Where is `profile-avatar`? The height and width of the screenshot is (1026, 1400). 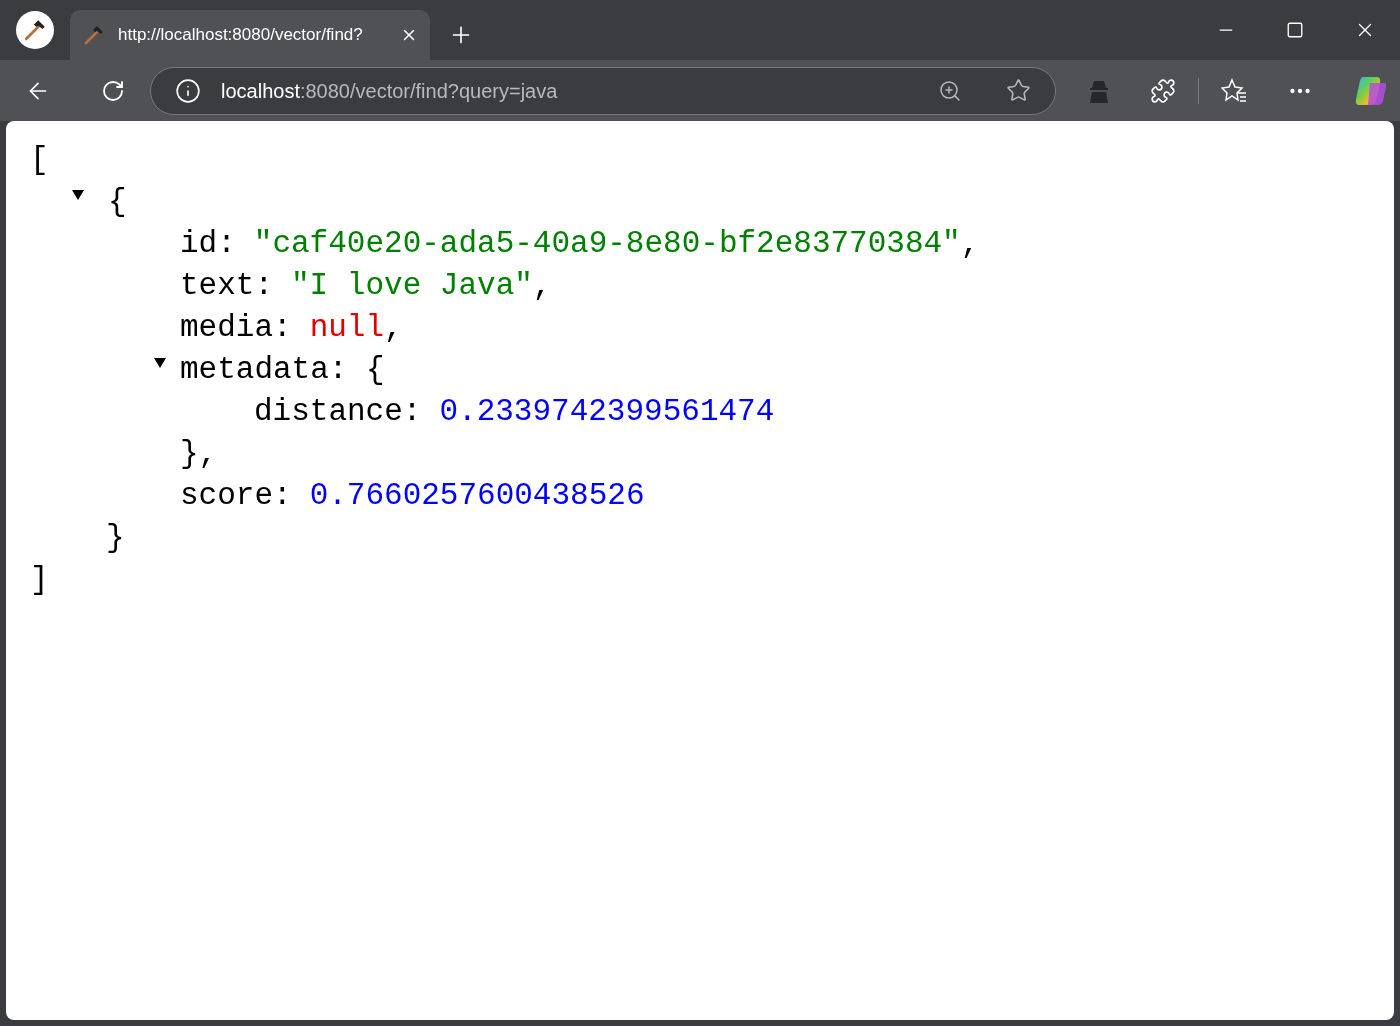 profile-avatar is located at coordinates (35, 30).